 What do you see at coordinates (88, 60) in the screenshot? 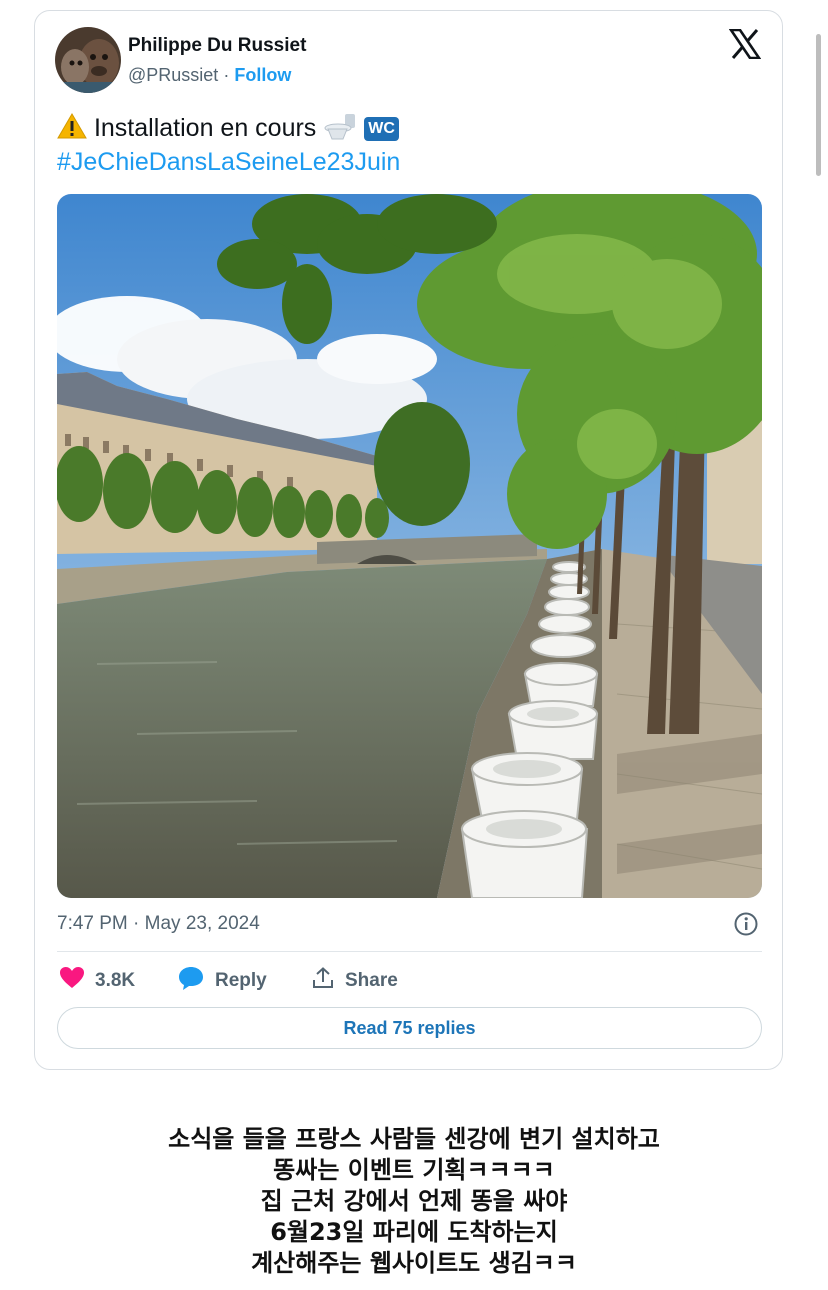
I see `avatar` at bounding box center [88, 60].